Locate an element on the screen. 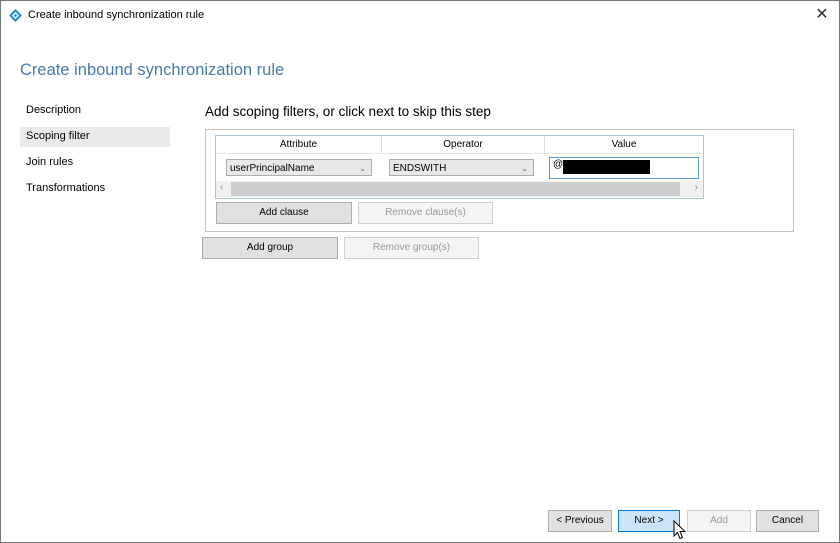 The image size is (840, 543). scroll-left-icon: ‹ is located at coordinates (221, 187).